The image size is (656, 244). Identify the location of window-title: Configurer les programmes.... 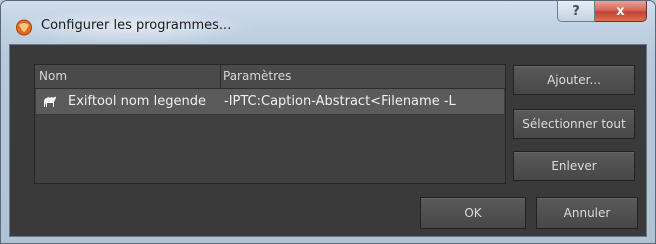
(136, 25).